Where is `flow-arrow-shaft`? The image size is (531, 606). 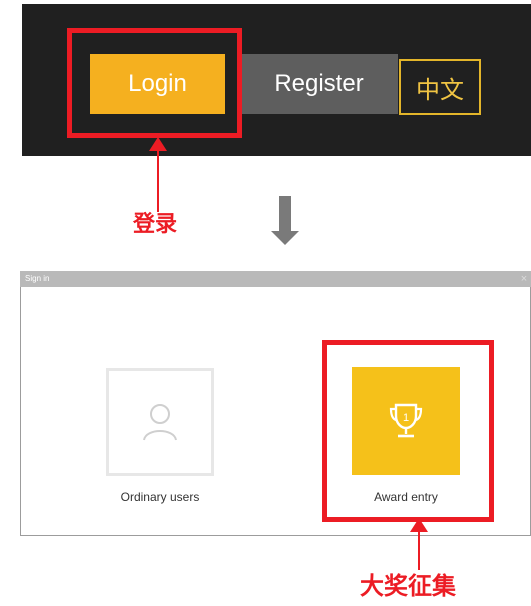 flow-arrow-shaft is located at coordinates (285, 214).